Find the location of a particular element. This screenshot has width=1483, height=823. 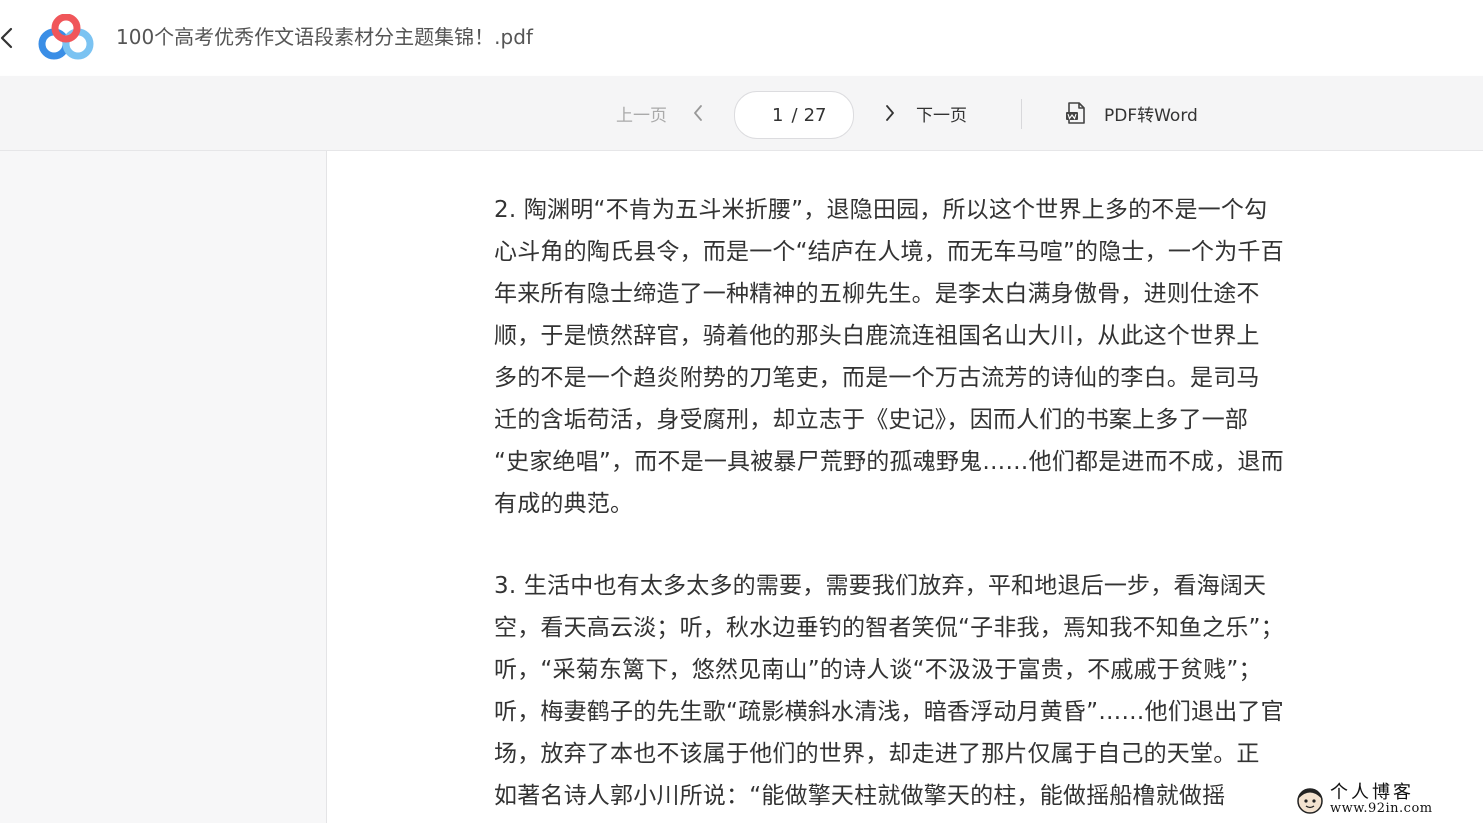

chevron-right-icon is located at coordinates (890, 113).